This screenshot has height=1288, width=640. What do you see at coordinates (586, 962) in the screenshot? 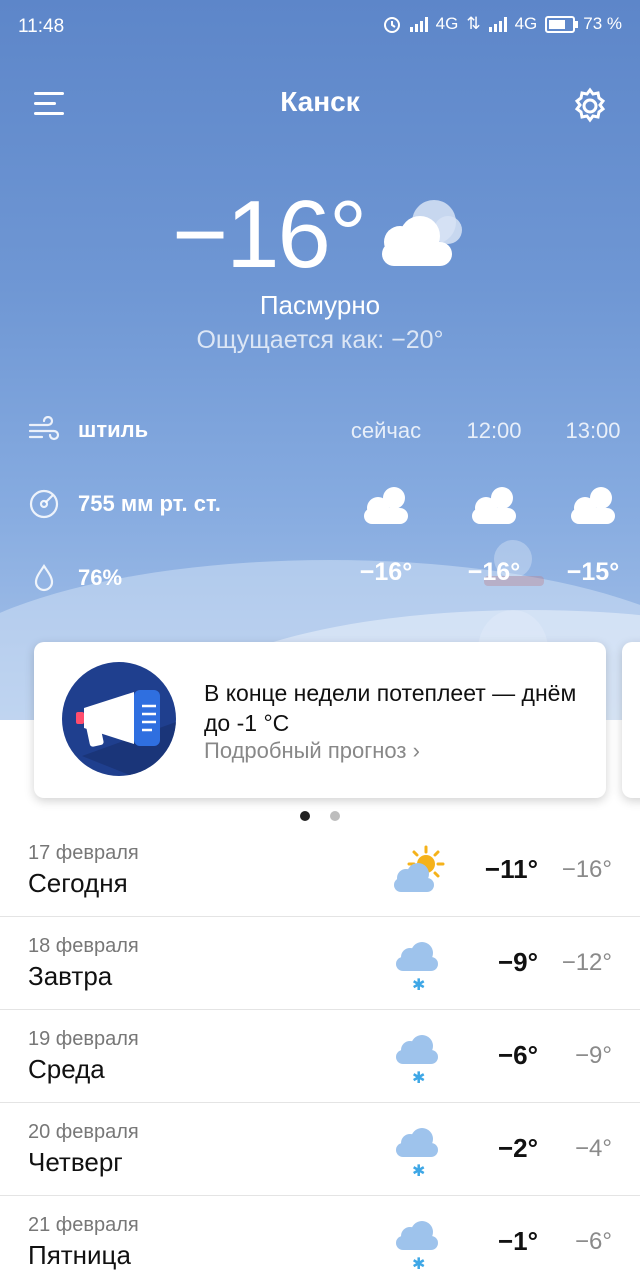
I see `day-low: −12°` at bounding box center [586, 962].